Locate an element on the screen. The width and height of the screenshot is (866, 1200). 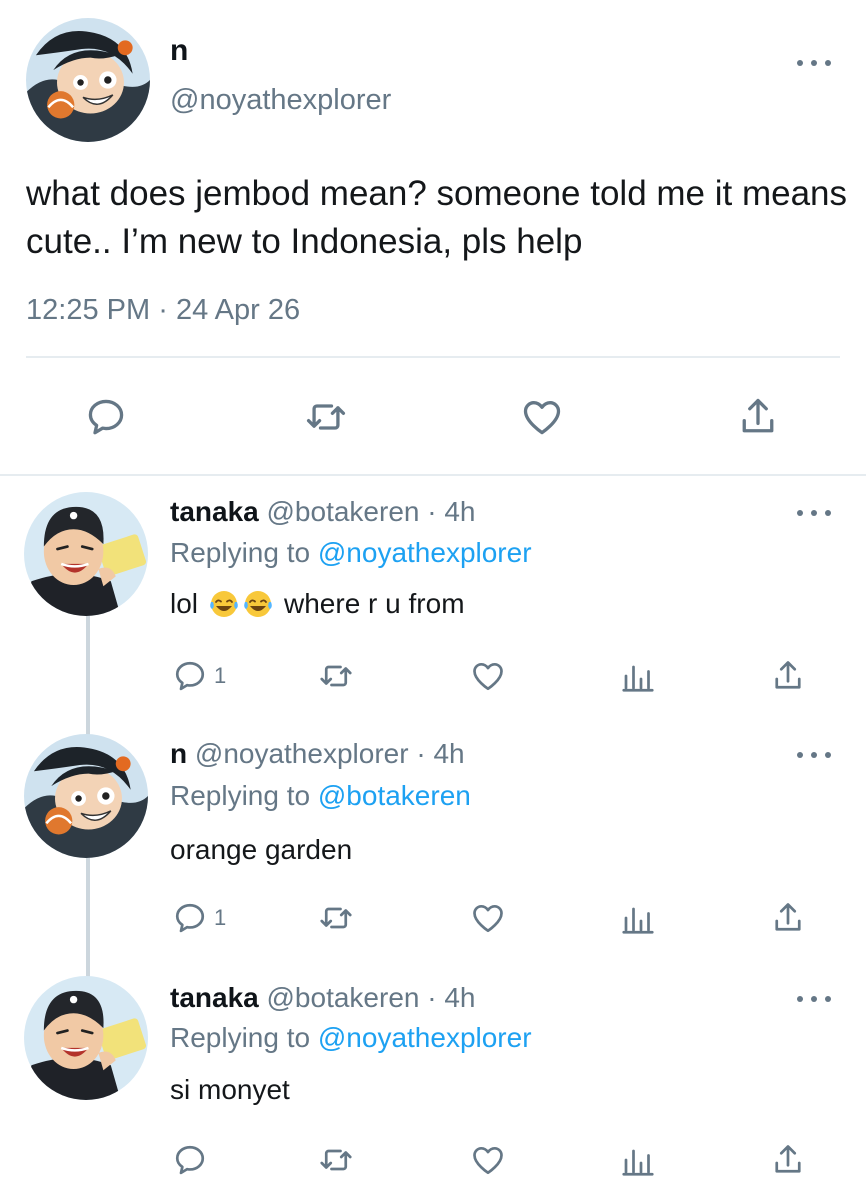
reply-text: orange garden is located at coordinates (261, 849).